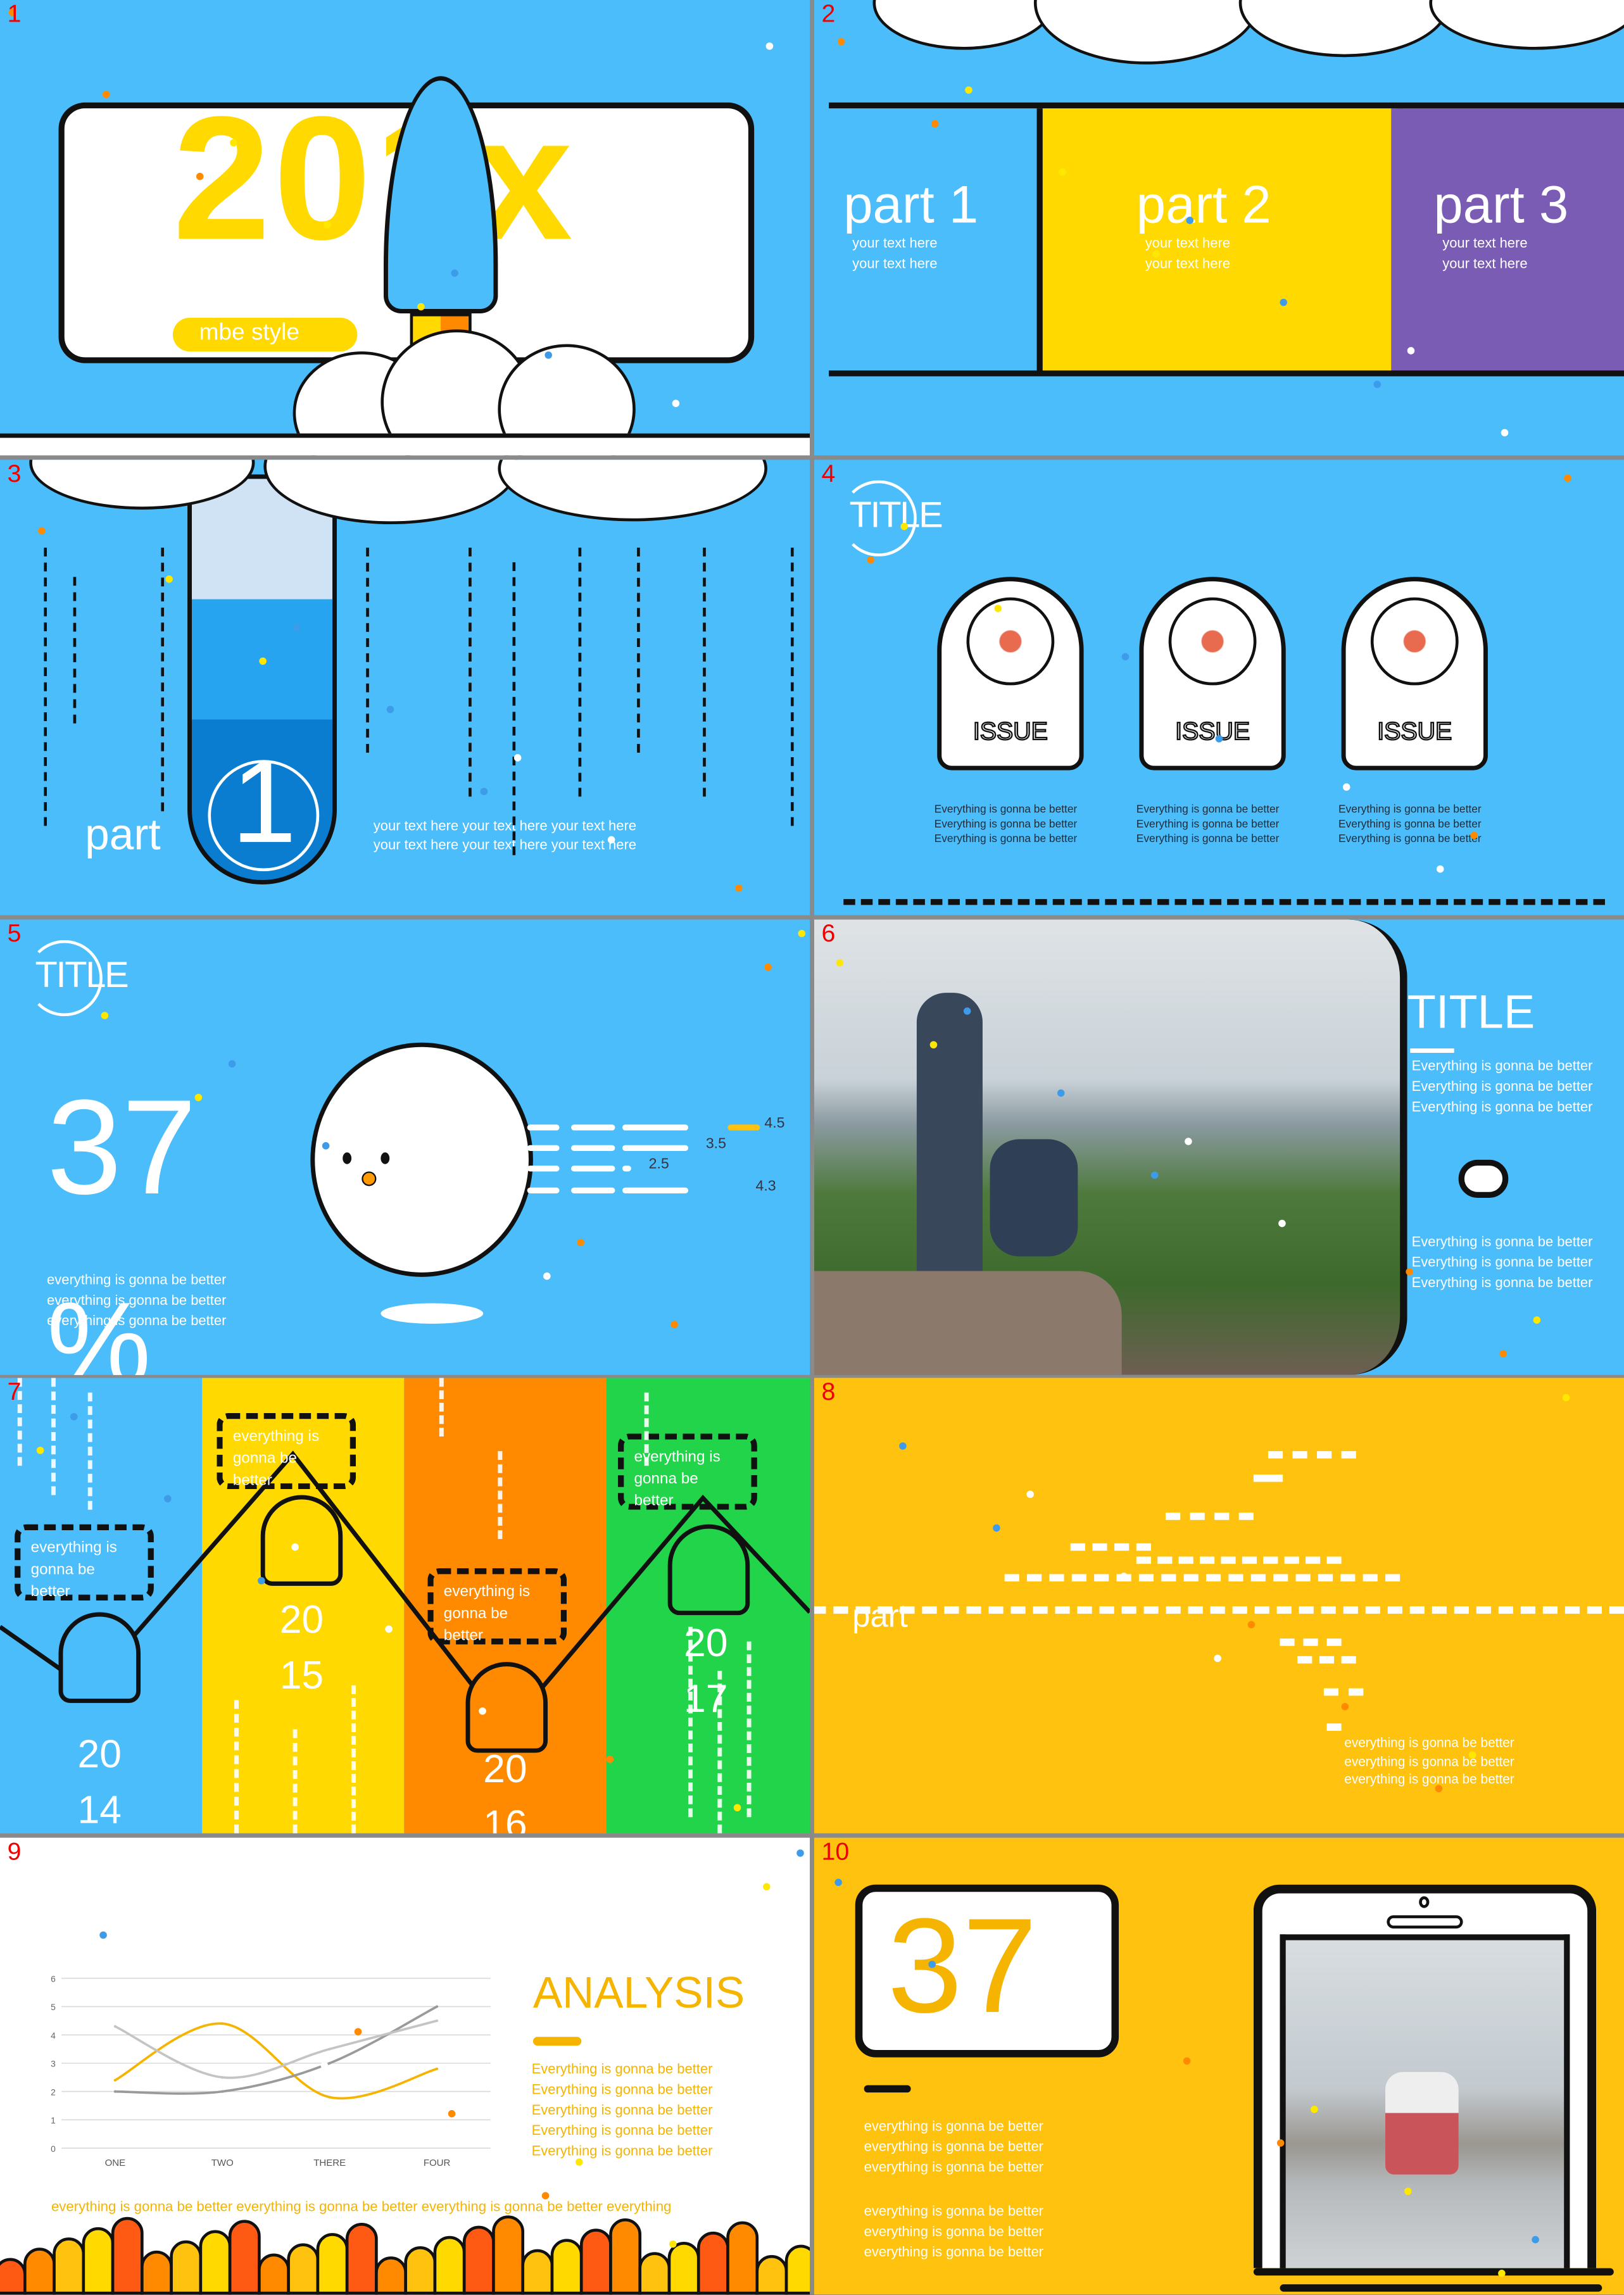 The image size is (1624, 2295). Describe the element at coordinates (774, 1124) in the screenshot. I see `value-label: 4.5` at that location.